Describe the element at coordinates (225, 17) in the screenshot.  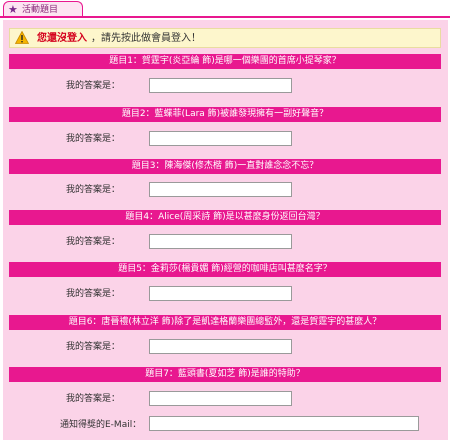
I see `tab-underline` at that location.